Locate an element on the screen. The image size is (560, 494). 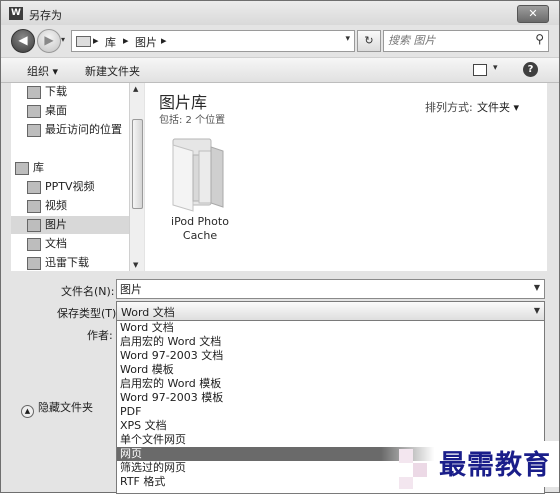
library-title: 图片库 is located at coordinates (183, 102).